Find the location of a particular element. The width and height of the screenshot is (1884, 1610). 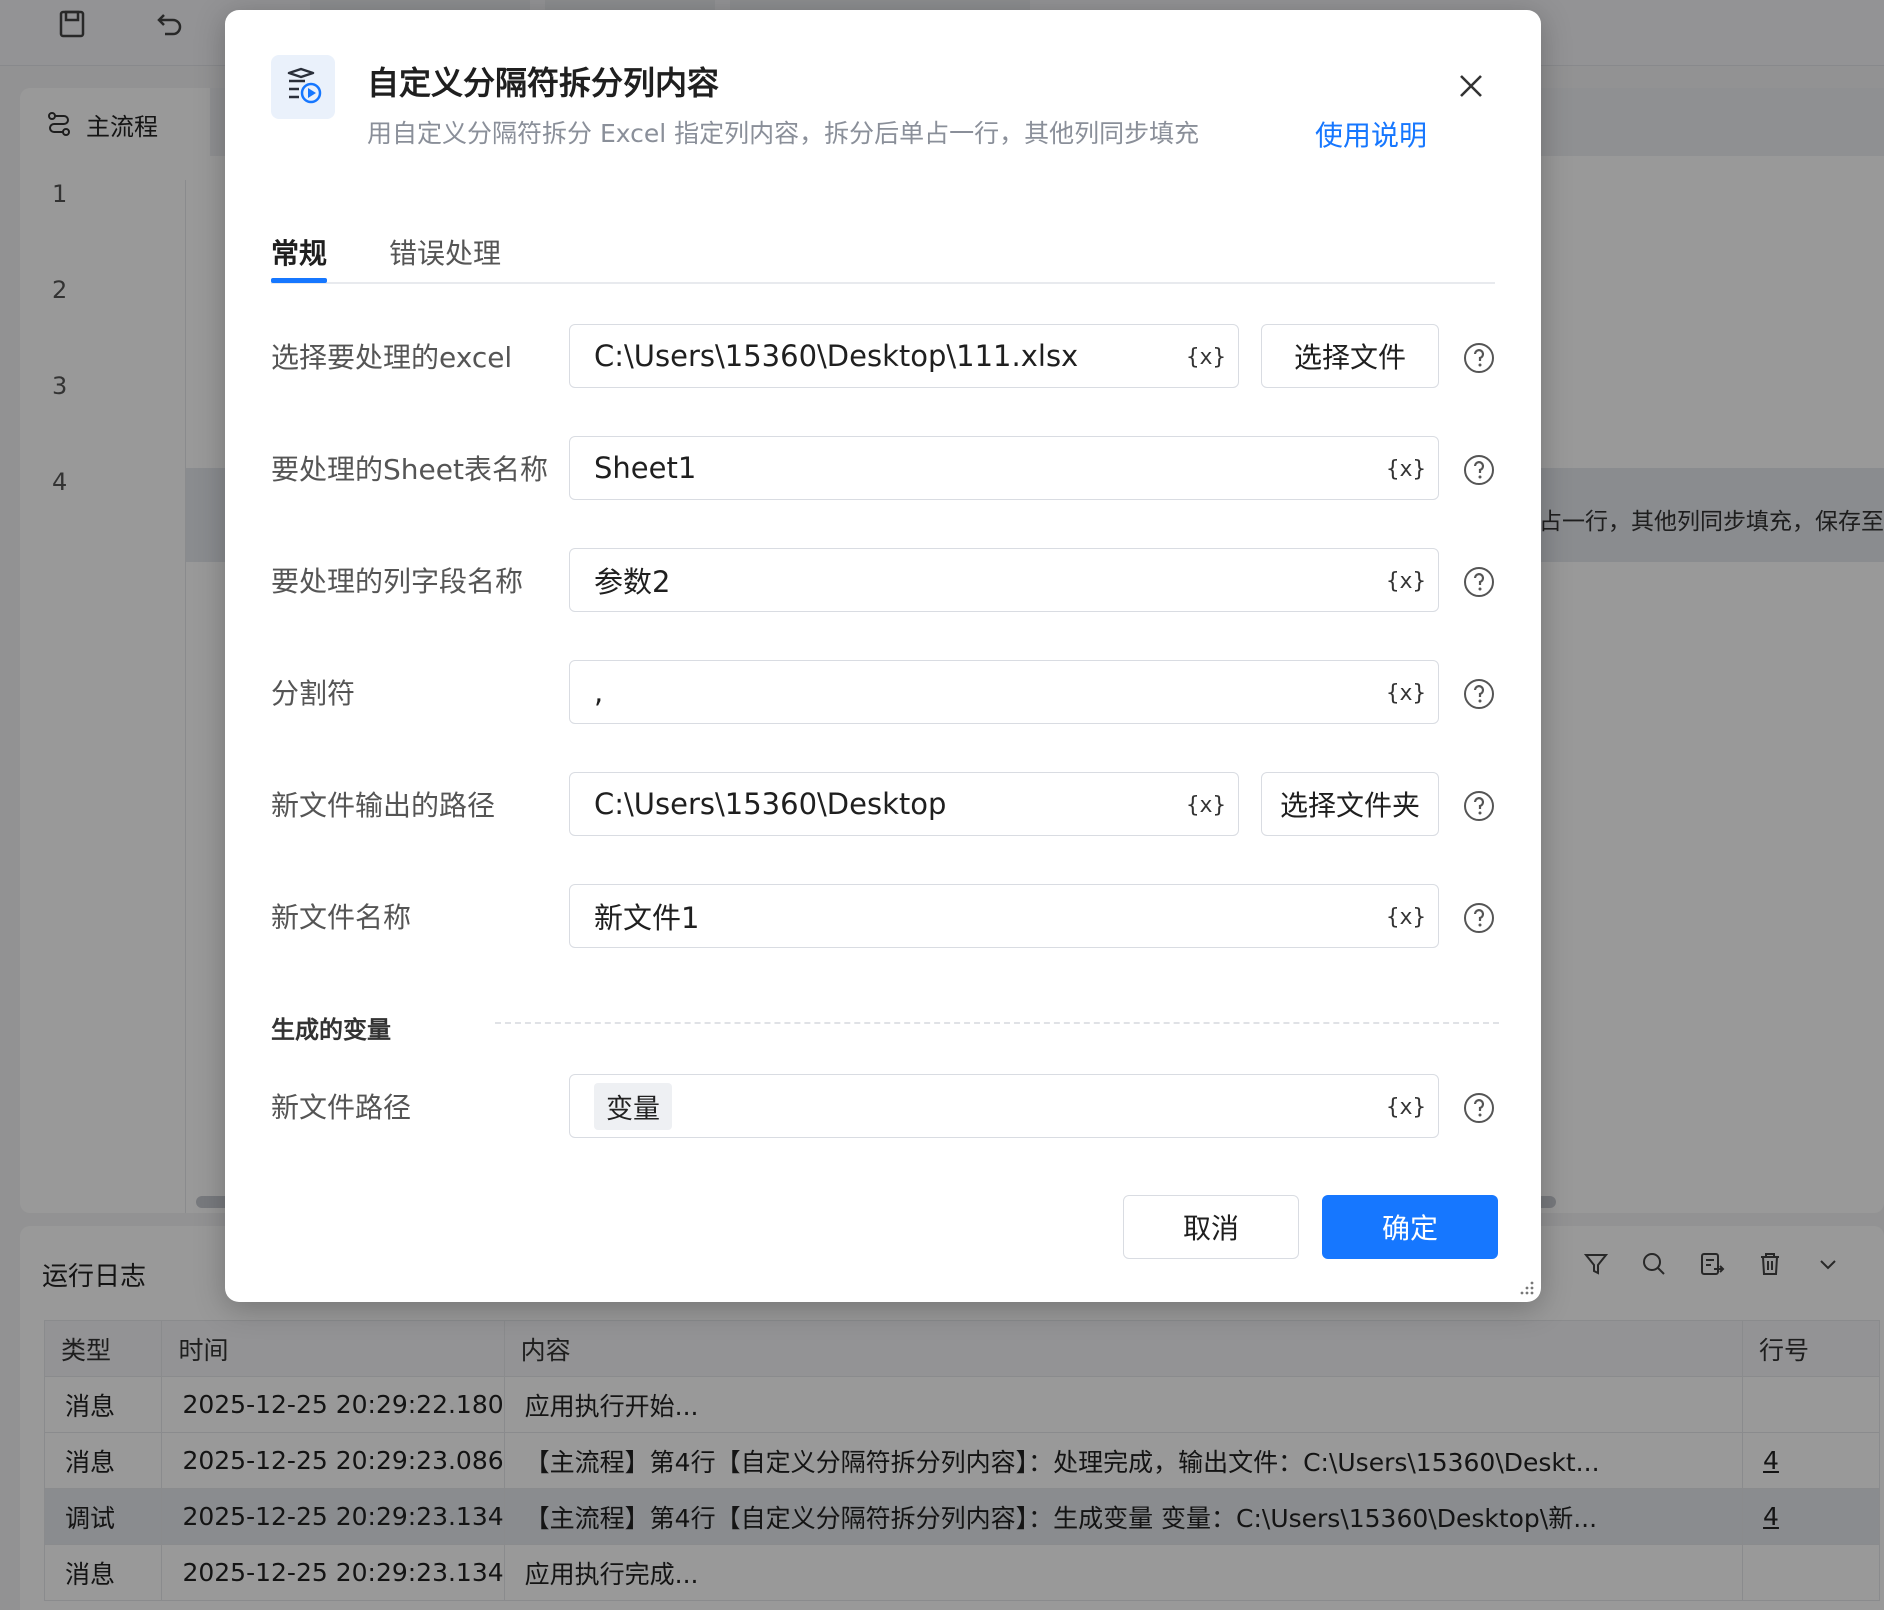

excel-path-input: C:\Users\15360\Desktop\111.xlsx {x} is located at coordinates (904, 356).